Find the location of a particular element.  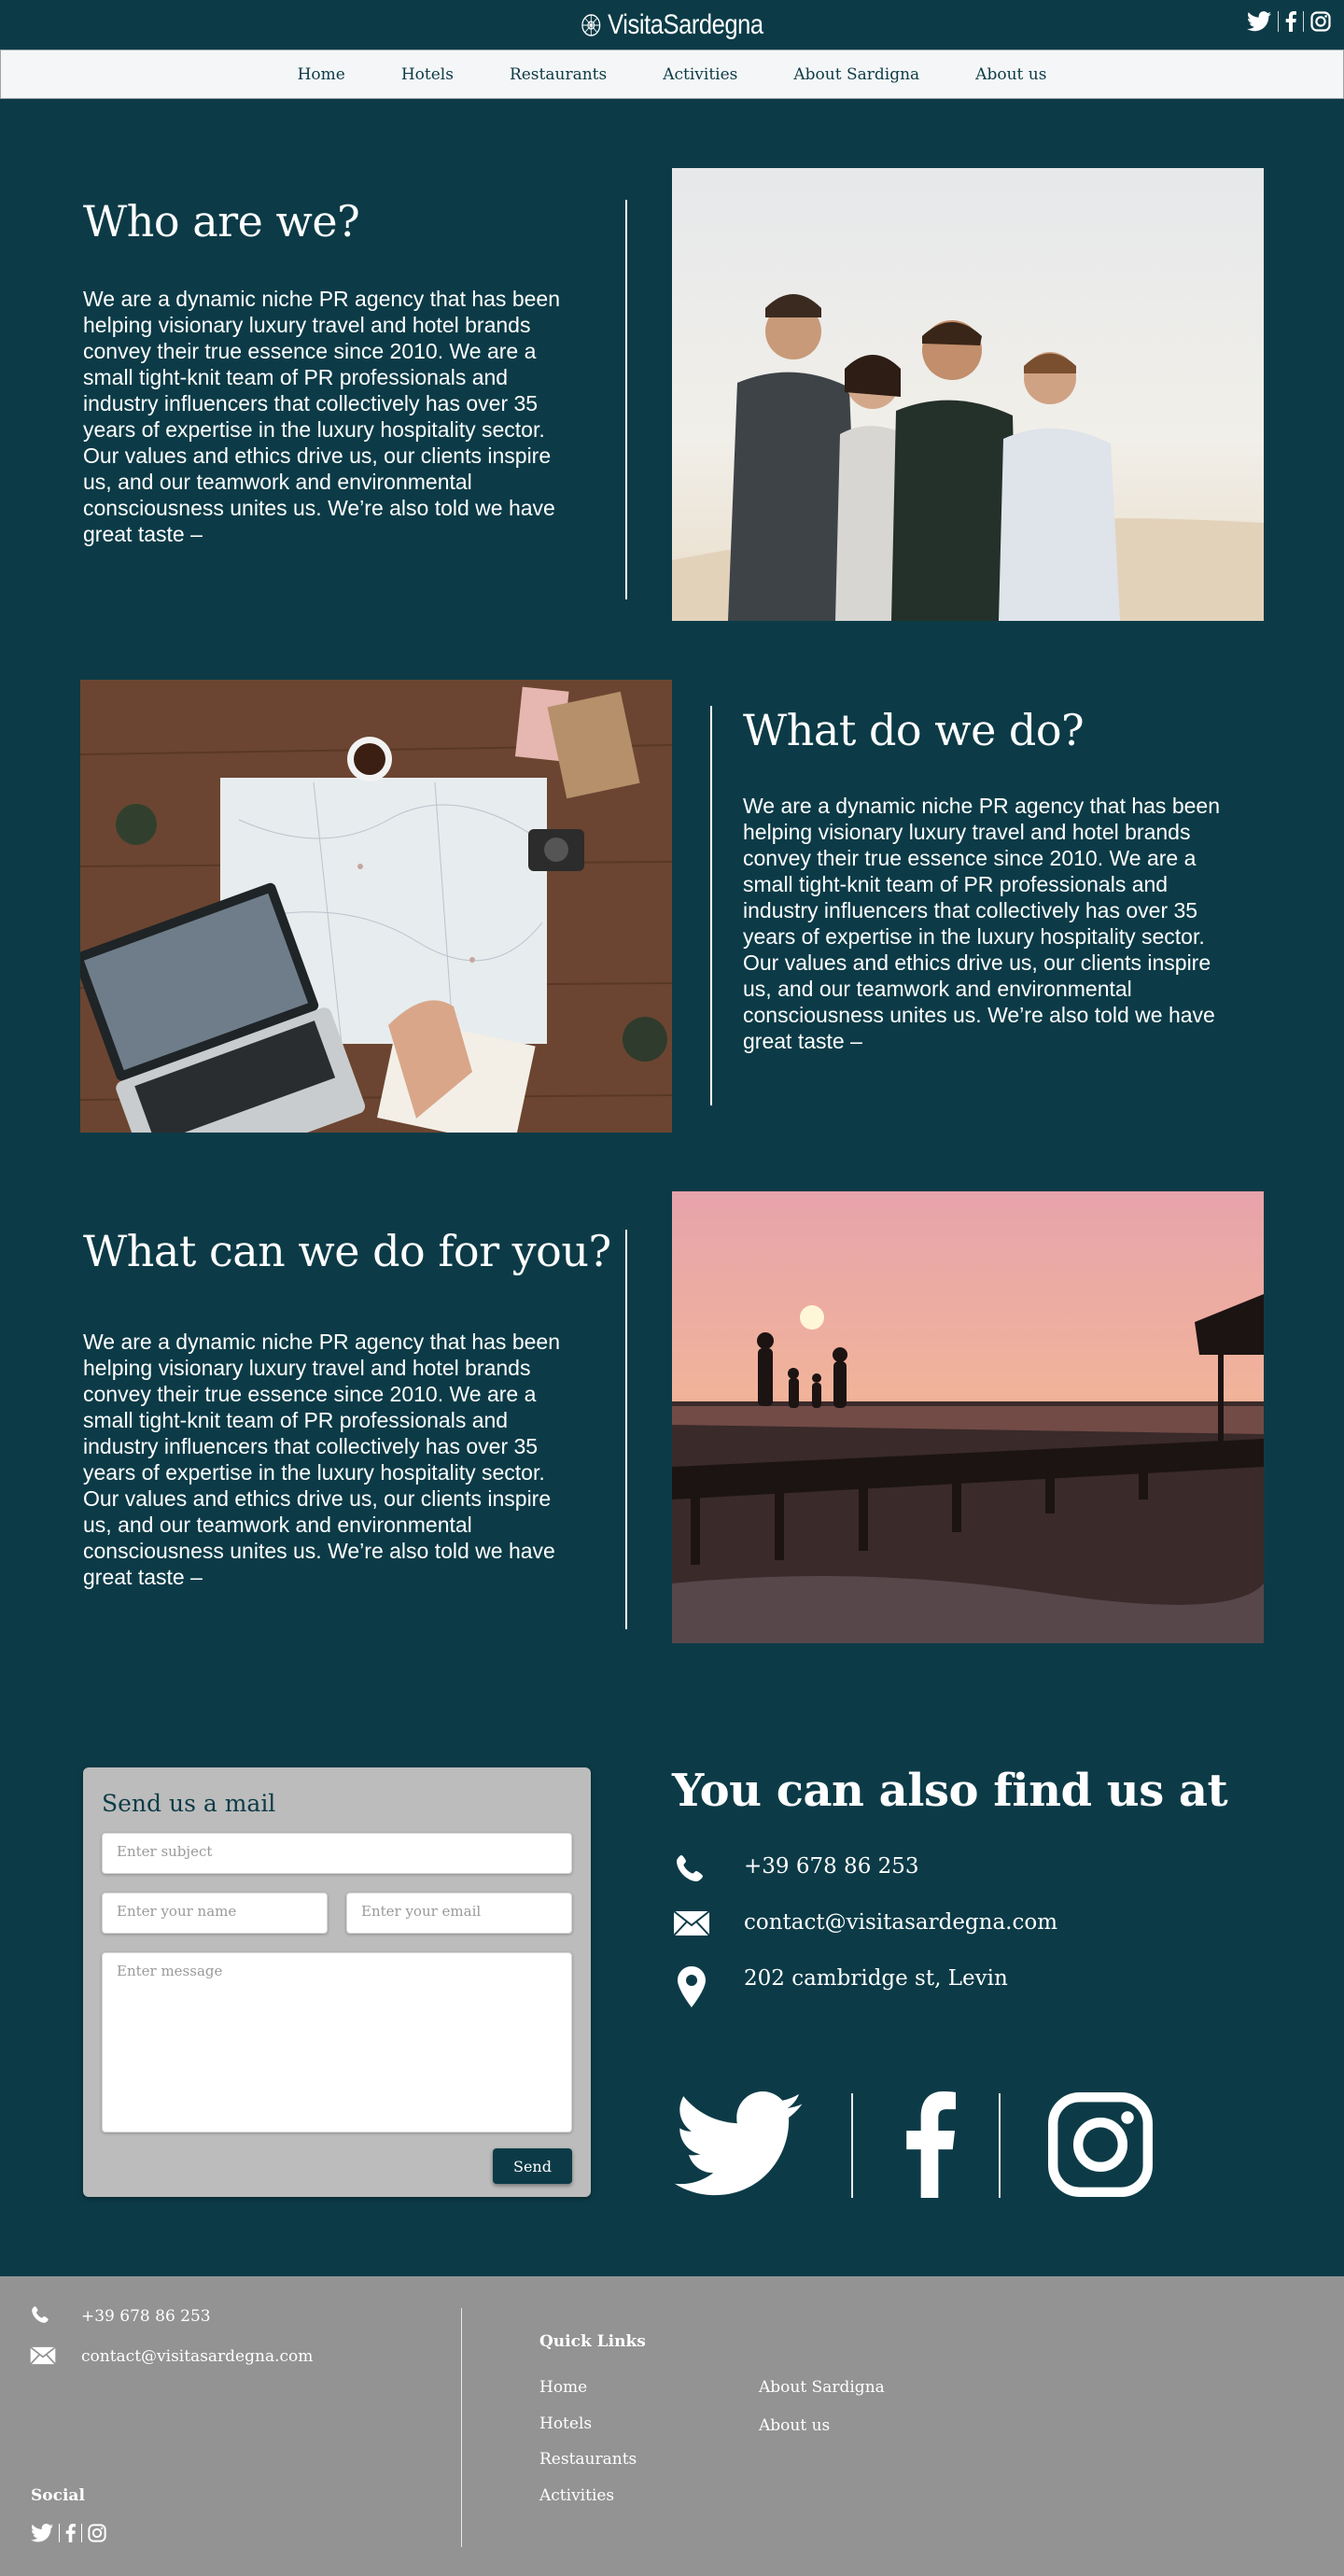

nav-about-us: About us is located at coordinates (1010, 75).